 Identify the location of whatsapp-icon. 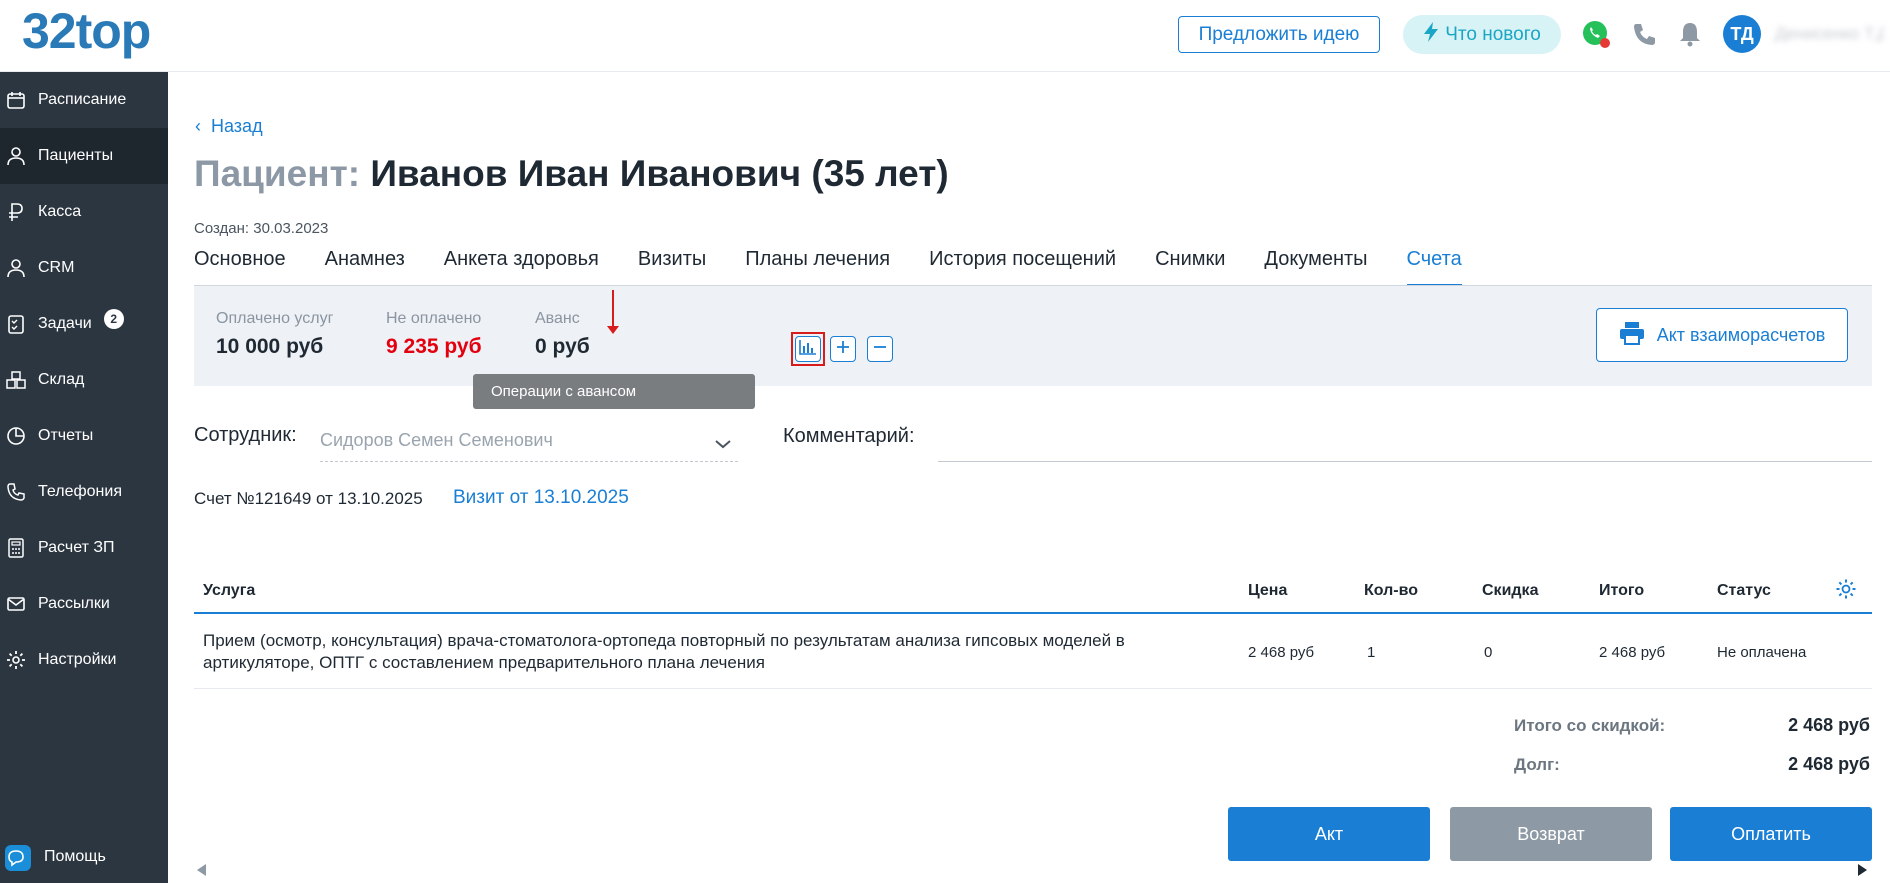
(1596, 34).